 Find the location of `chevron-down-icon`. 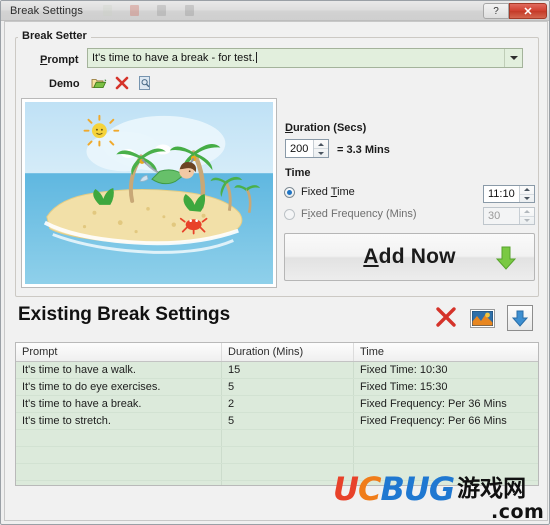

chevron-down-icon is located at coordinates (513, 58).